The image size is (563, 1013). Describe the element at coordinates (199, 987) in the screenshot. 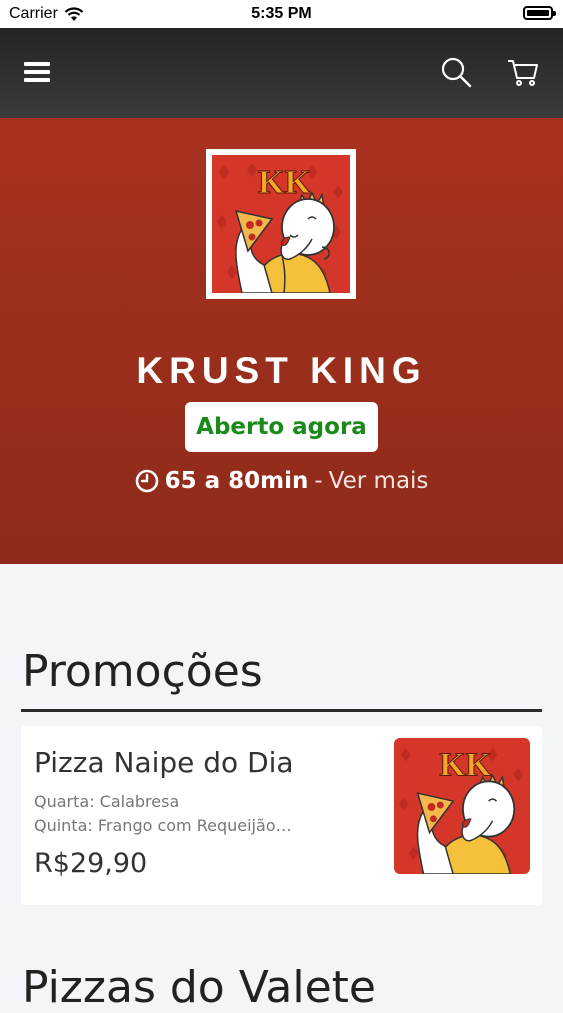

I see `section-title-pizzas-do-valete: Pizzas do Valete` at that location.